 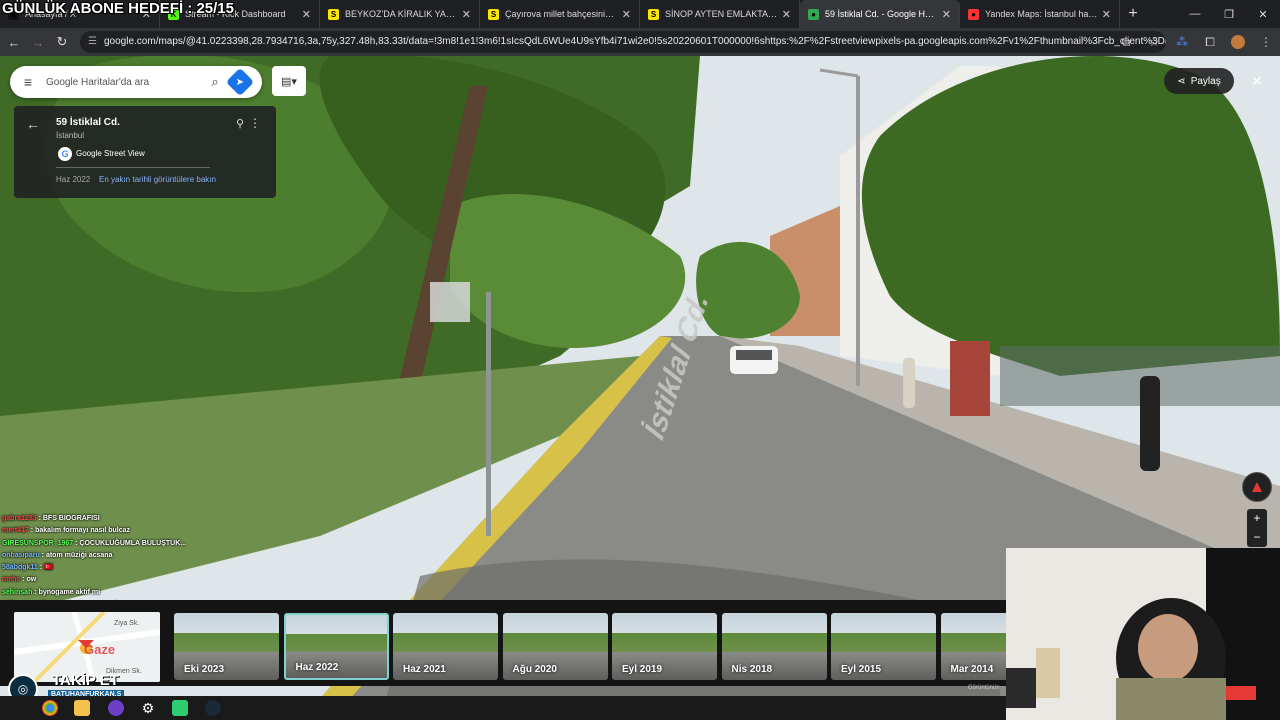 What do you see at coordinates (118, 8) in the screenshot?
I see `subscriber-goal-overlay: GÜNLÜK ABONE HEDEFİ : 25/15` at bounding box center [118, 8].